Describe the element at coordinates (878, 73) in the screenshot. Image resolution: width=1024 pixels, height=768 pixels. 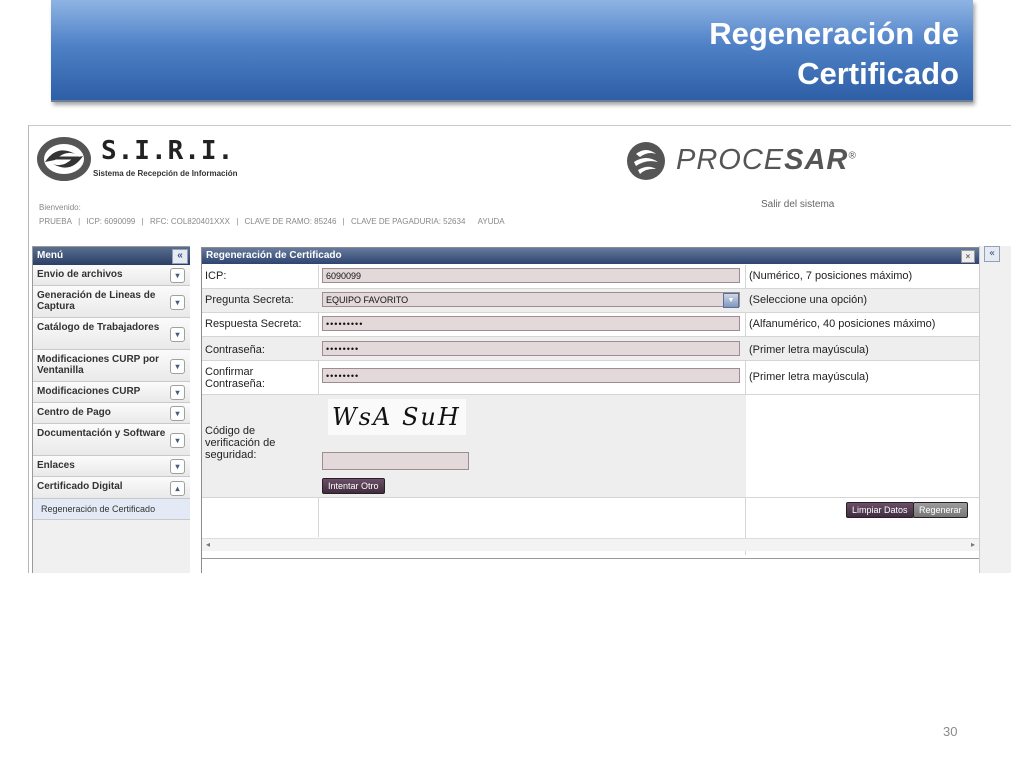
I see `slide-title-line2: Certificado` at that location.